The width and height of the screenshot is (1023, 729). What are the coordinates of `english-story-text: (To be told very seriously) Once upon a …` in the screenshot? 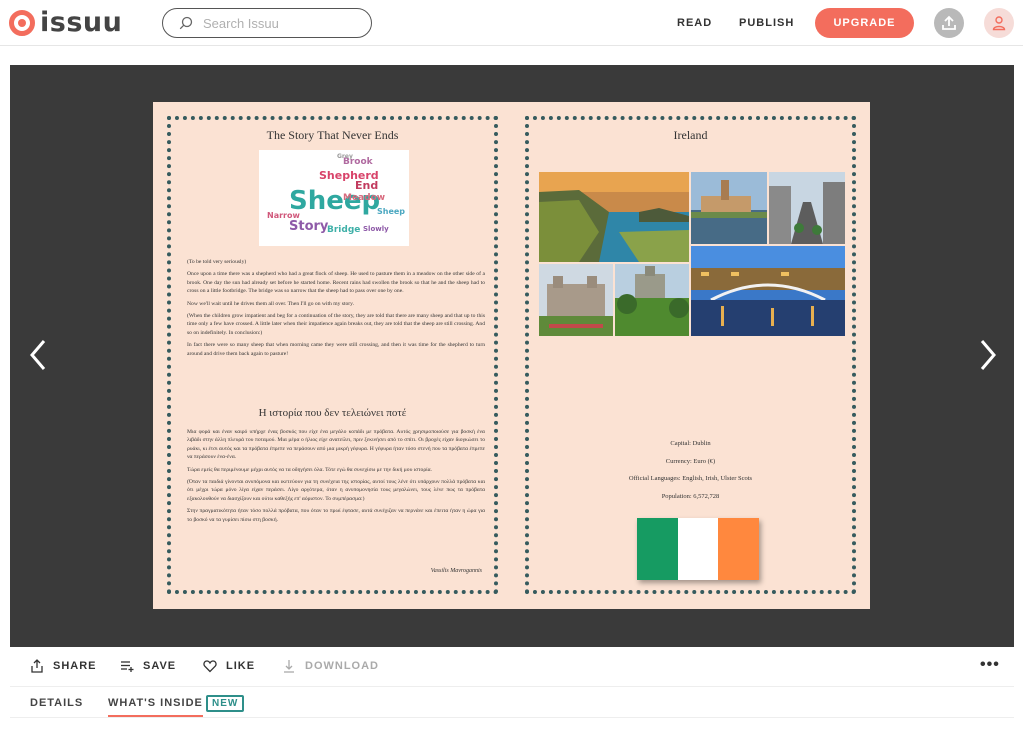 It's located at (336, 310).